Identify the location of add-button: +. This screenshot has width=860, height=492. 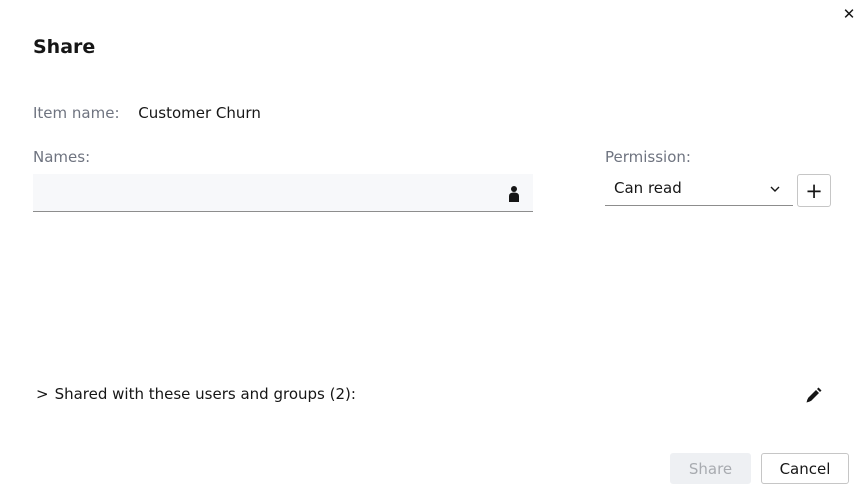
(814, 190).